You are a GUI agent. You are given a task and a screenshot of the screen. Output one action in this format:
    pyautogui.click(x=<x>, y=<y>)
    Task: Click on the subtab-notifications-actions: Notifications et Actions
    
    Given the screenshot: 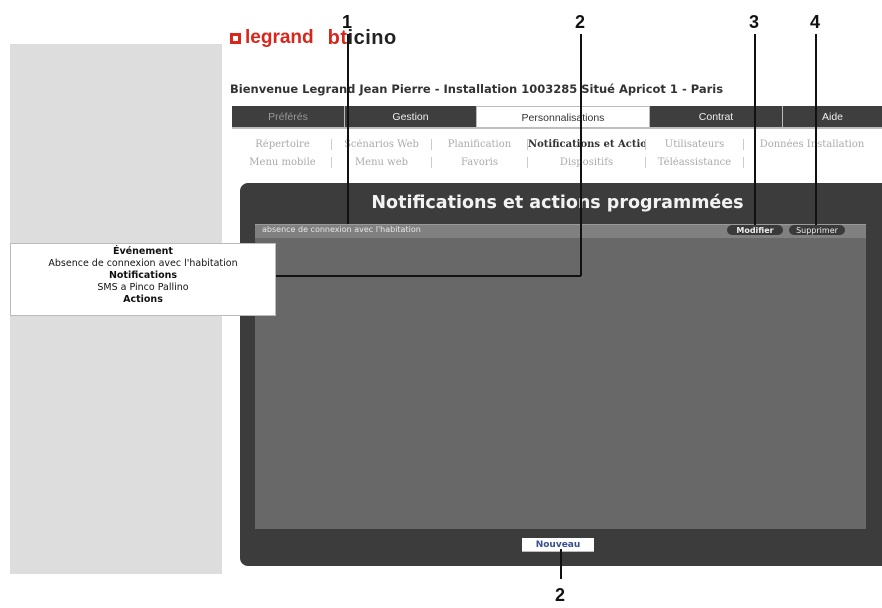 What is the action you would take?
    pyautogui.click(x=587, y=144)
    